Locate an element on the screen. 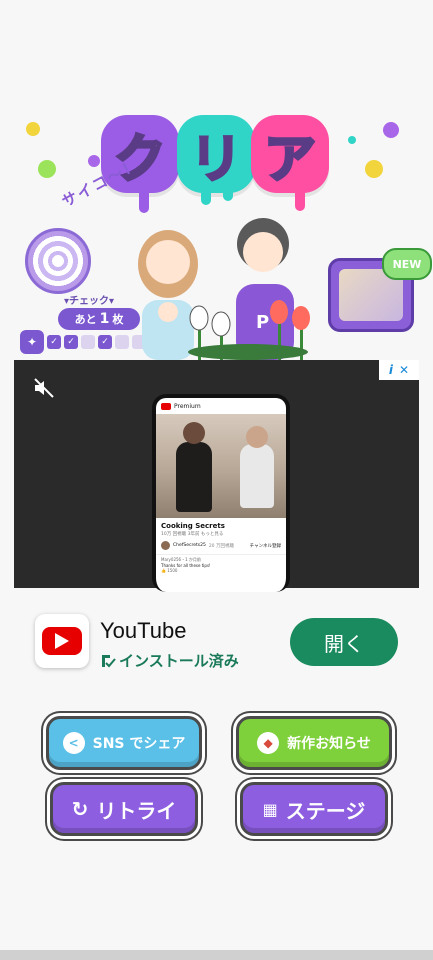 This screenshot has height=960, width=433. ad-close-icon: ✕ is located at coordinates (404, 370).